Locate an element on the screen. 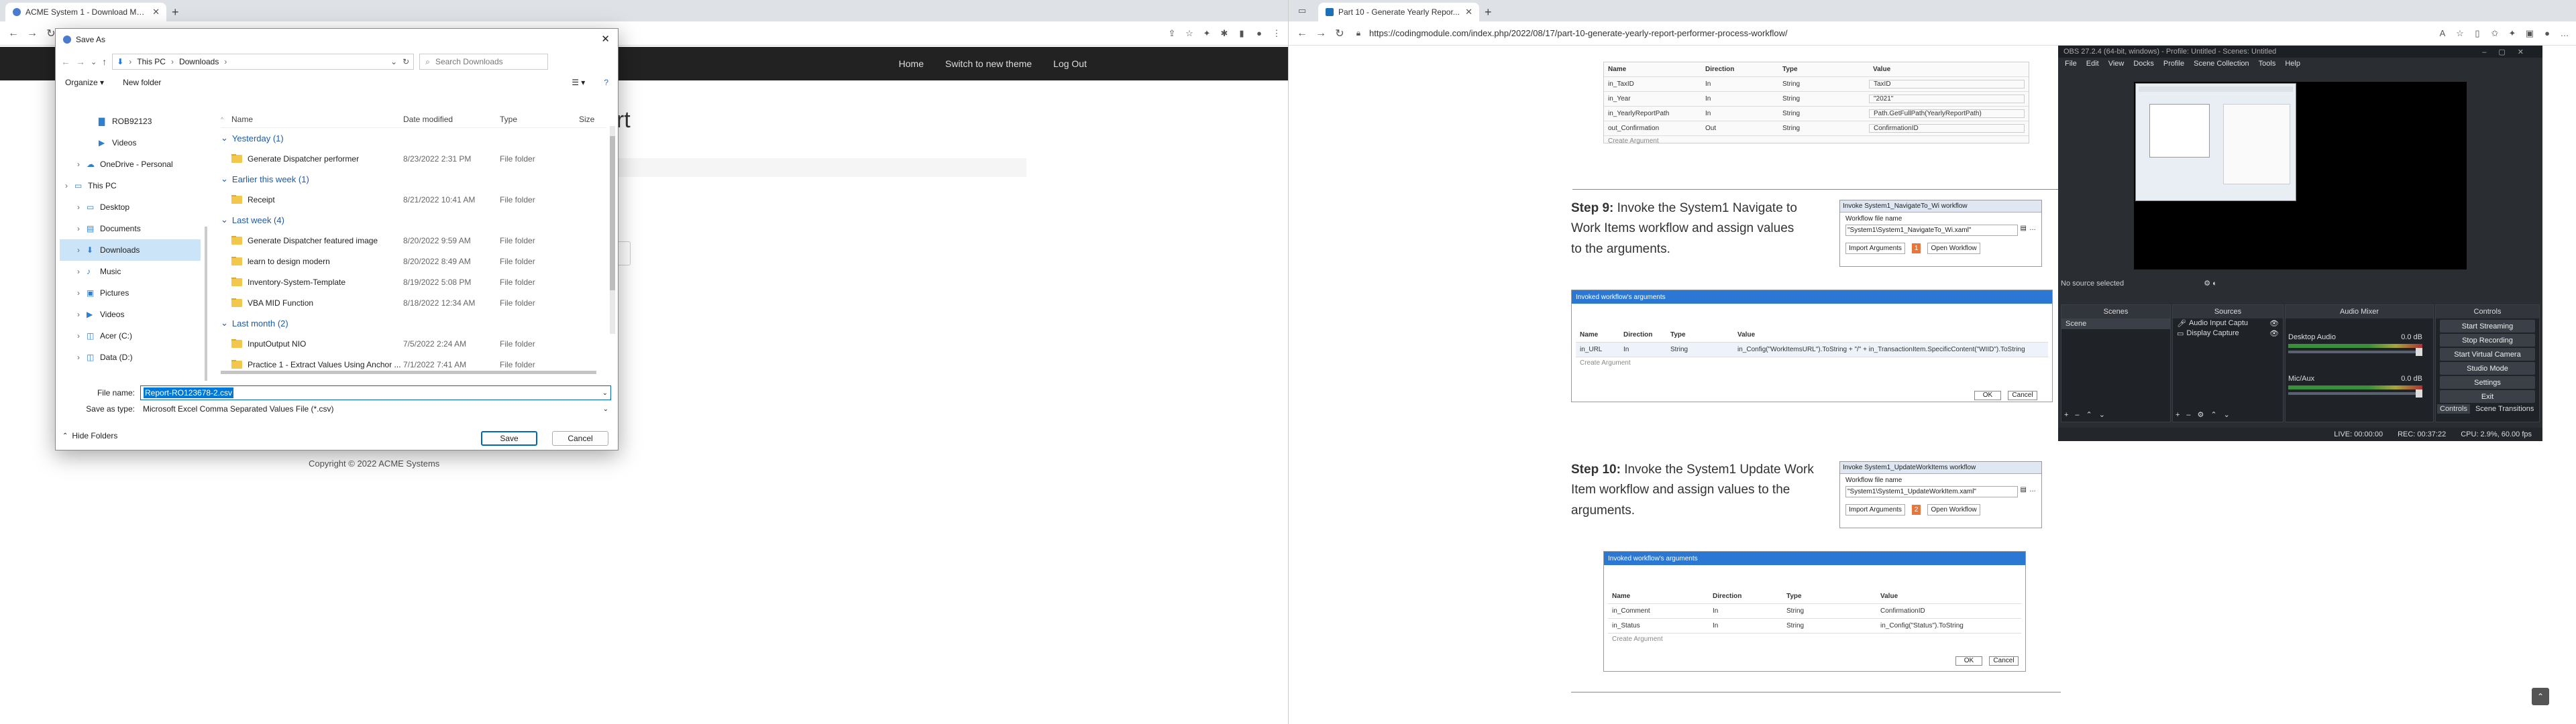 The image size is (2576, 724). obs-menu-profile: Profile is located at coordinates (2173, 64).